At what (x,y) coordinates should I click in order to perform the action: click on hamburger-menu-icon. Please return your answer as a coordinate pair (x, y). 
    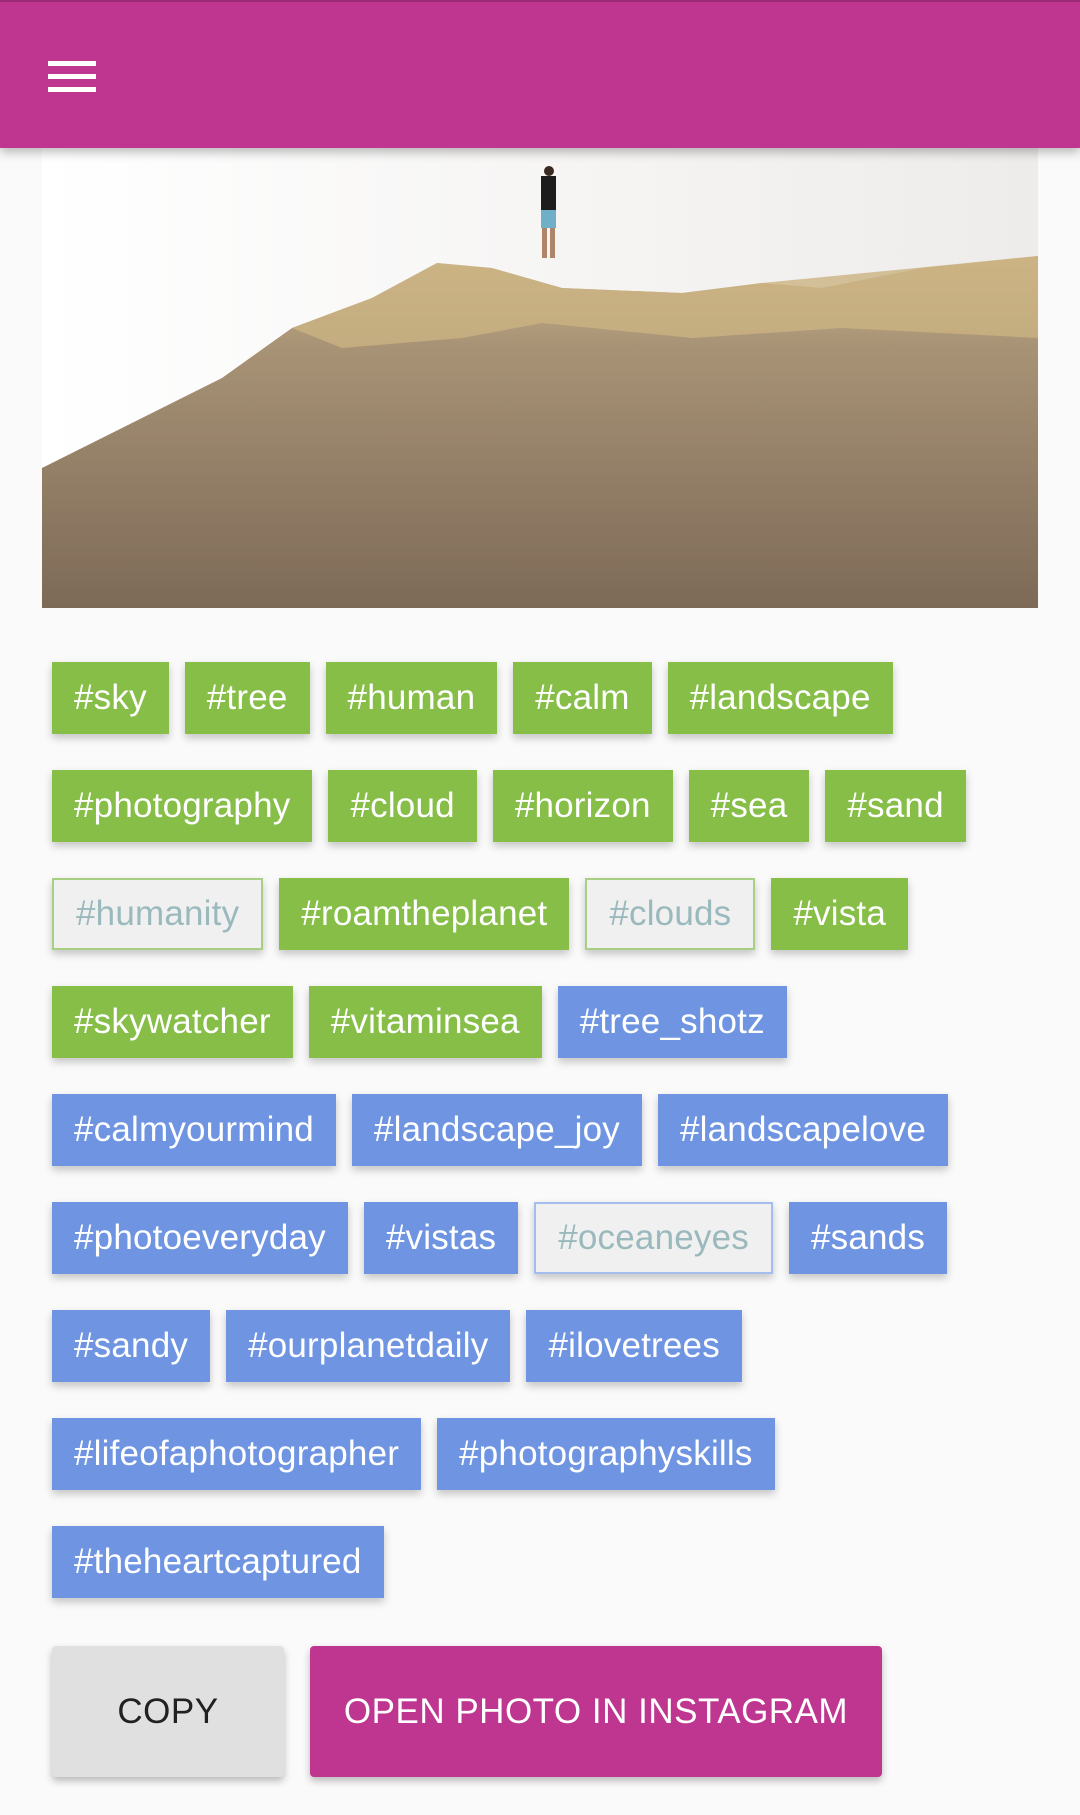
    Looking at the image, I should click on (72, 76).